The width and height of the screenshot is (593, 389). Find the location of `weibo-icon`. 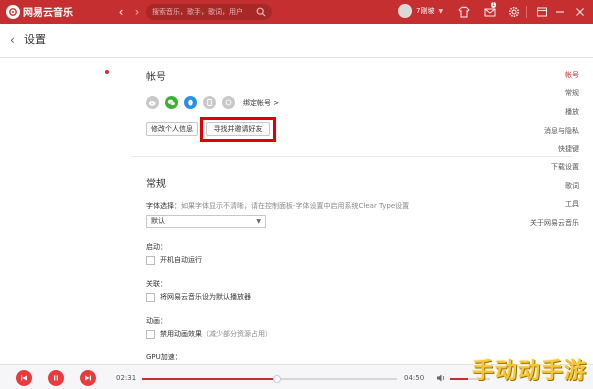

weibo-icon is located at coordinates (152, 102).